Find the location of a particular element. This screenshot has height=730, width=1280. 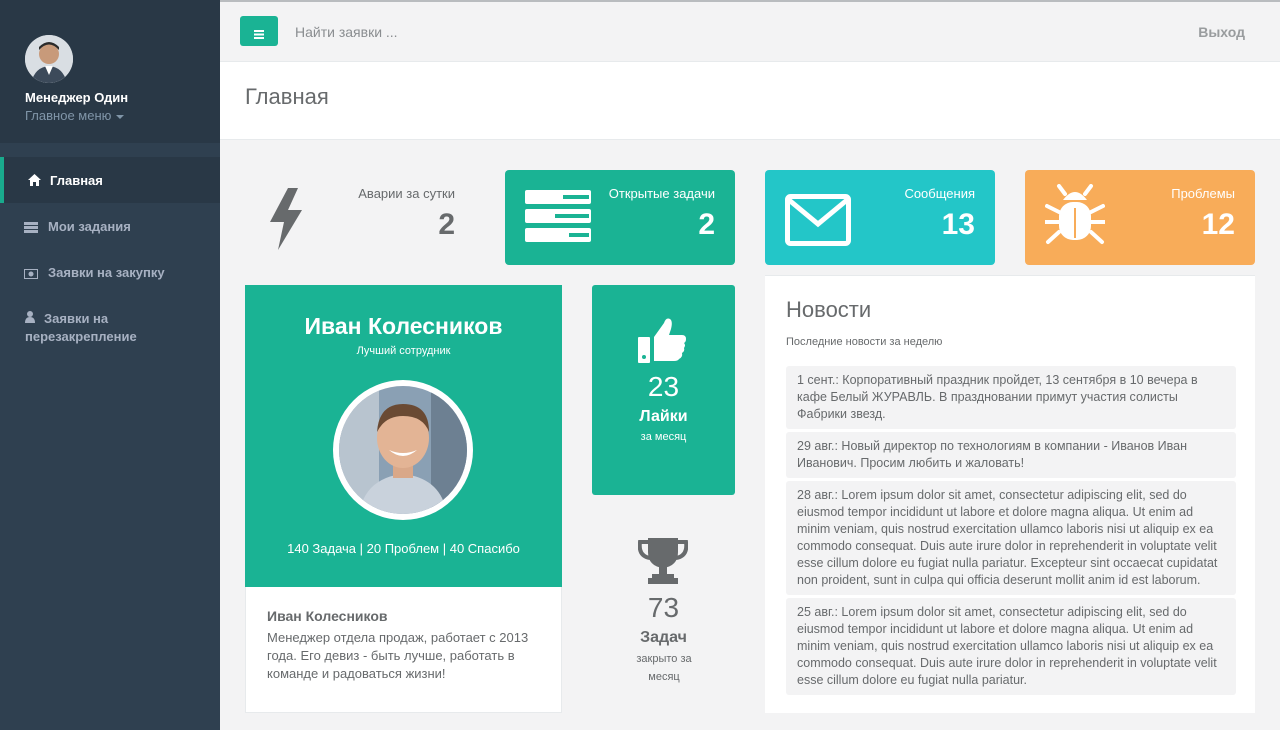

employee-desc-name: Иван Колесников is located at coordinates (327, 616).